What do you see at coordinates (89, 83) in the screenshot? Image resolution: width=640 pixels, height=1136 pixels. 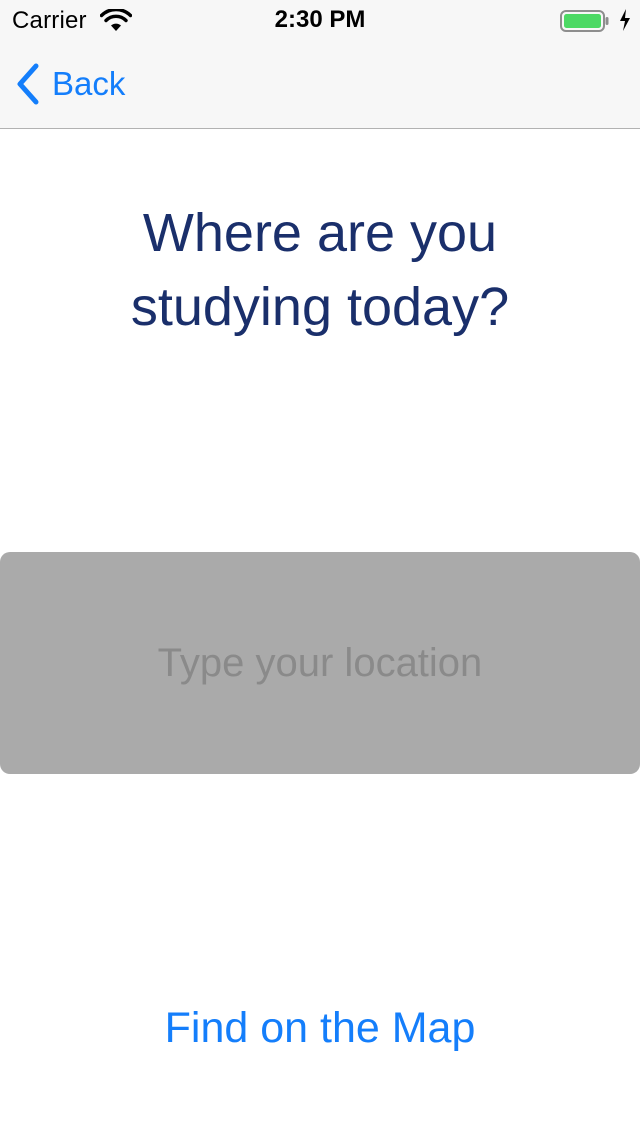 I see `back-label: Back` at bounding box center [89, 83].